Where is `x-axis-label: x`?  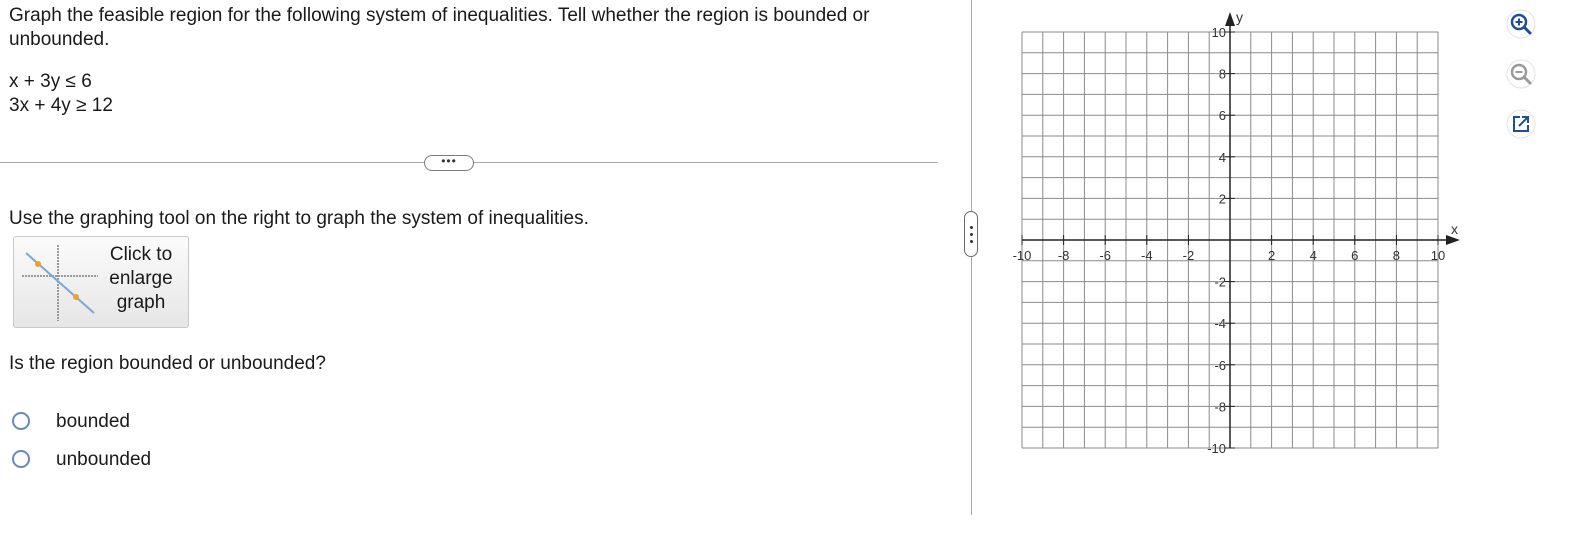
x-axis-label: x is located at coordinates (1454, 229).